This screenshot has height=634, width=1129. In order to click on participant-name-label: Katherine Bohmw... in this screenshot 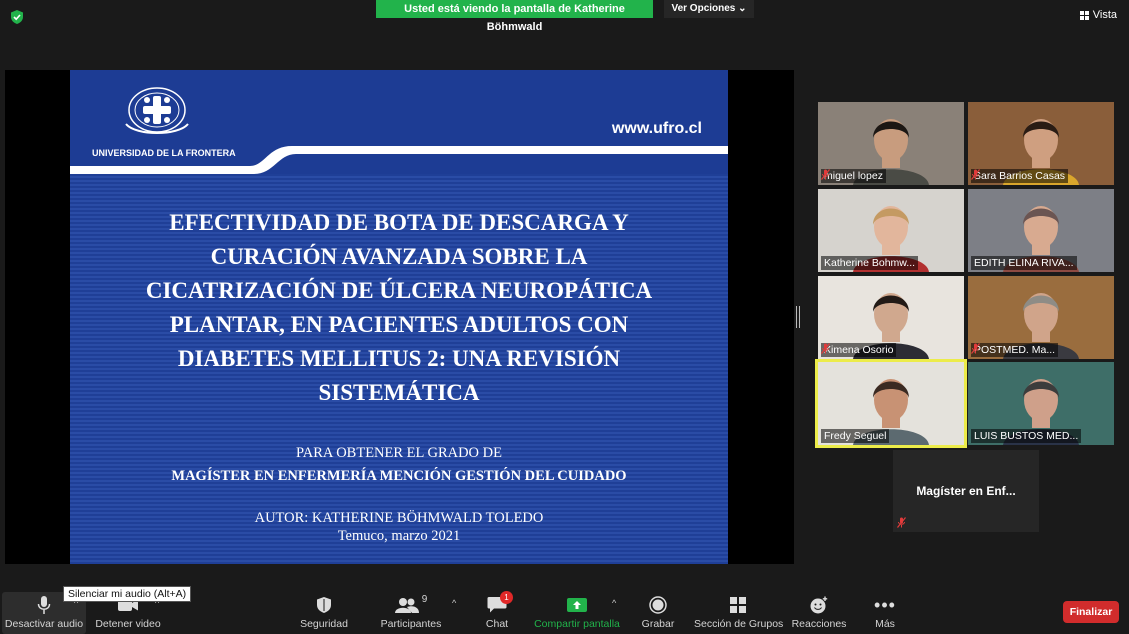, I will do `click(870, 263)`.